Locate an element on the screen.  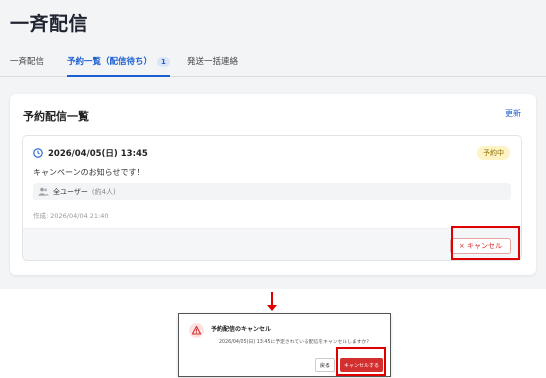
warning-icon is located at coordinates (196, 330).